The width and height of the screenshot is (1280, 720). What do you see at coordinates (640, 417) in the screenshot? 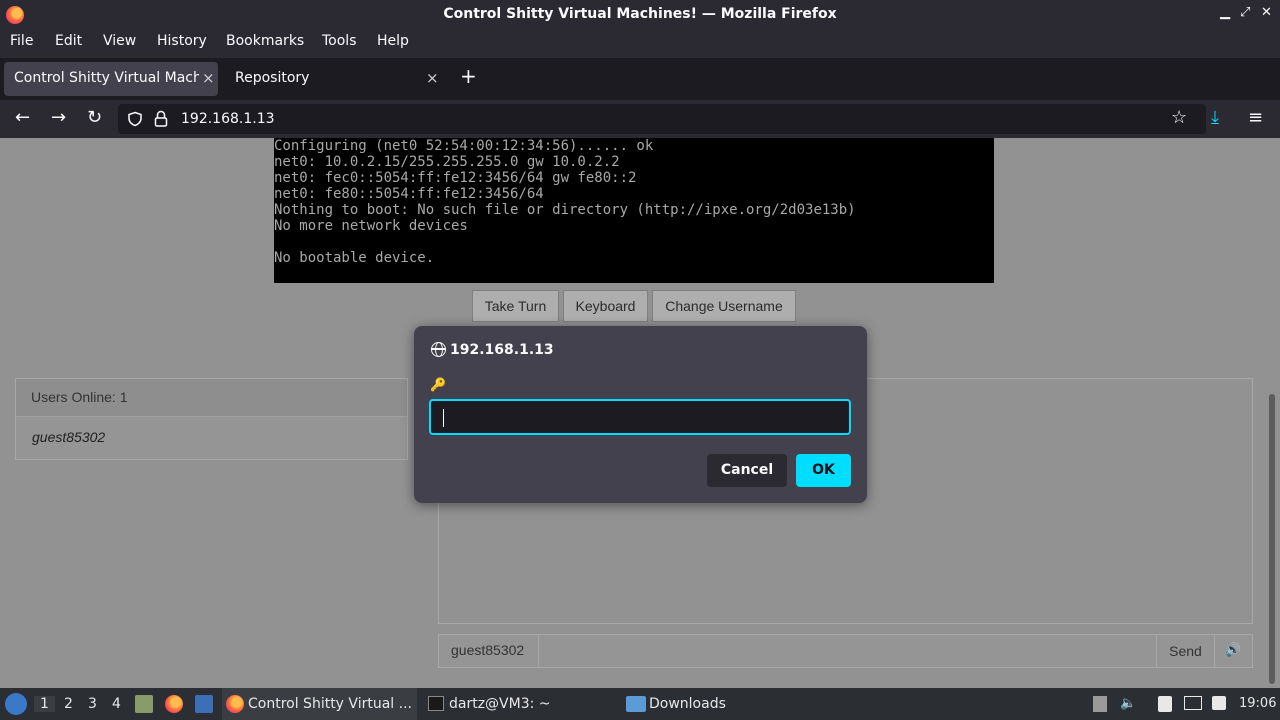
I see `password-input` at bounding box center [640, 417].